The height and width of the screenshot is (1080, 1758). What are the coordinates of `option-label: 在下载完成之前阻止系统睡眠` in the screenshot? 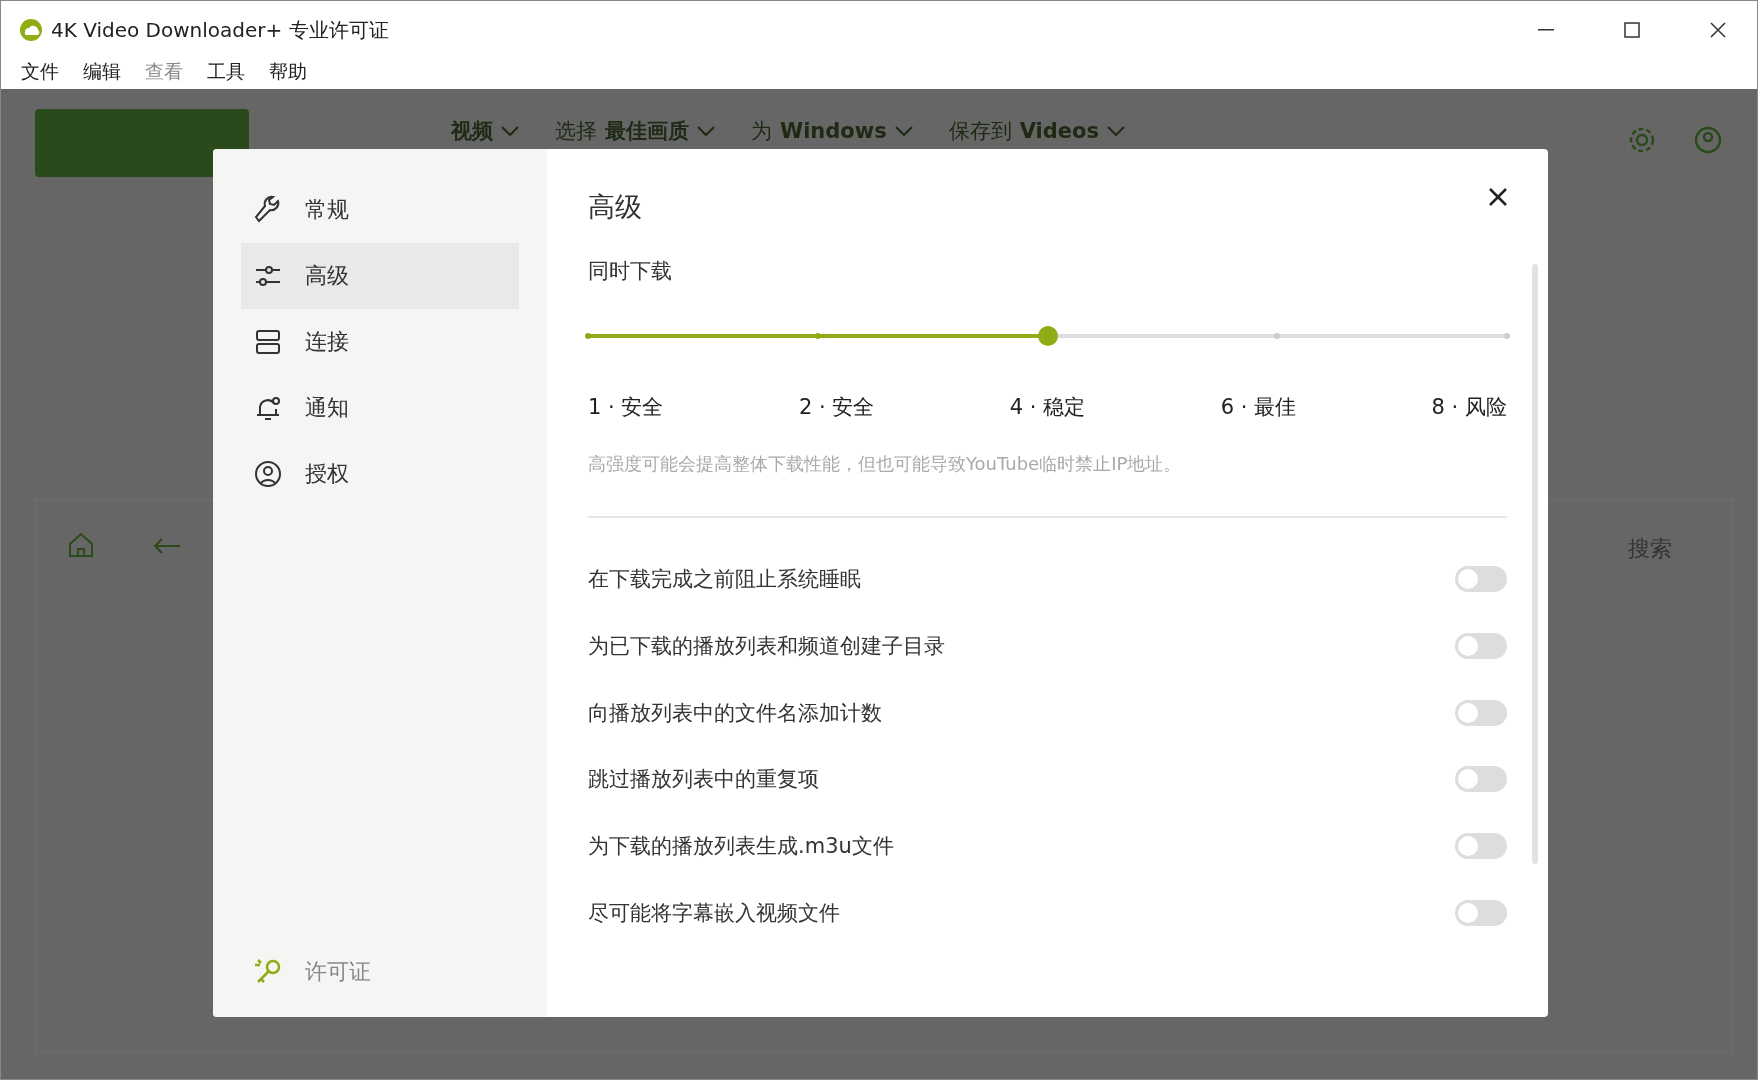 It's located at (724, 580).